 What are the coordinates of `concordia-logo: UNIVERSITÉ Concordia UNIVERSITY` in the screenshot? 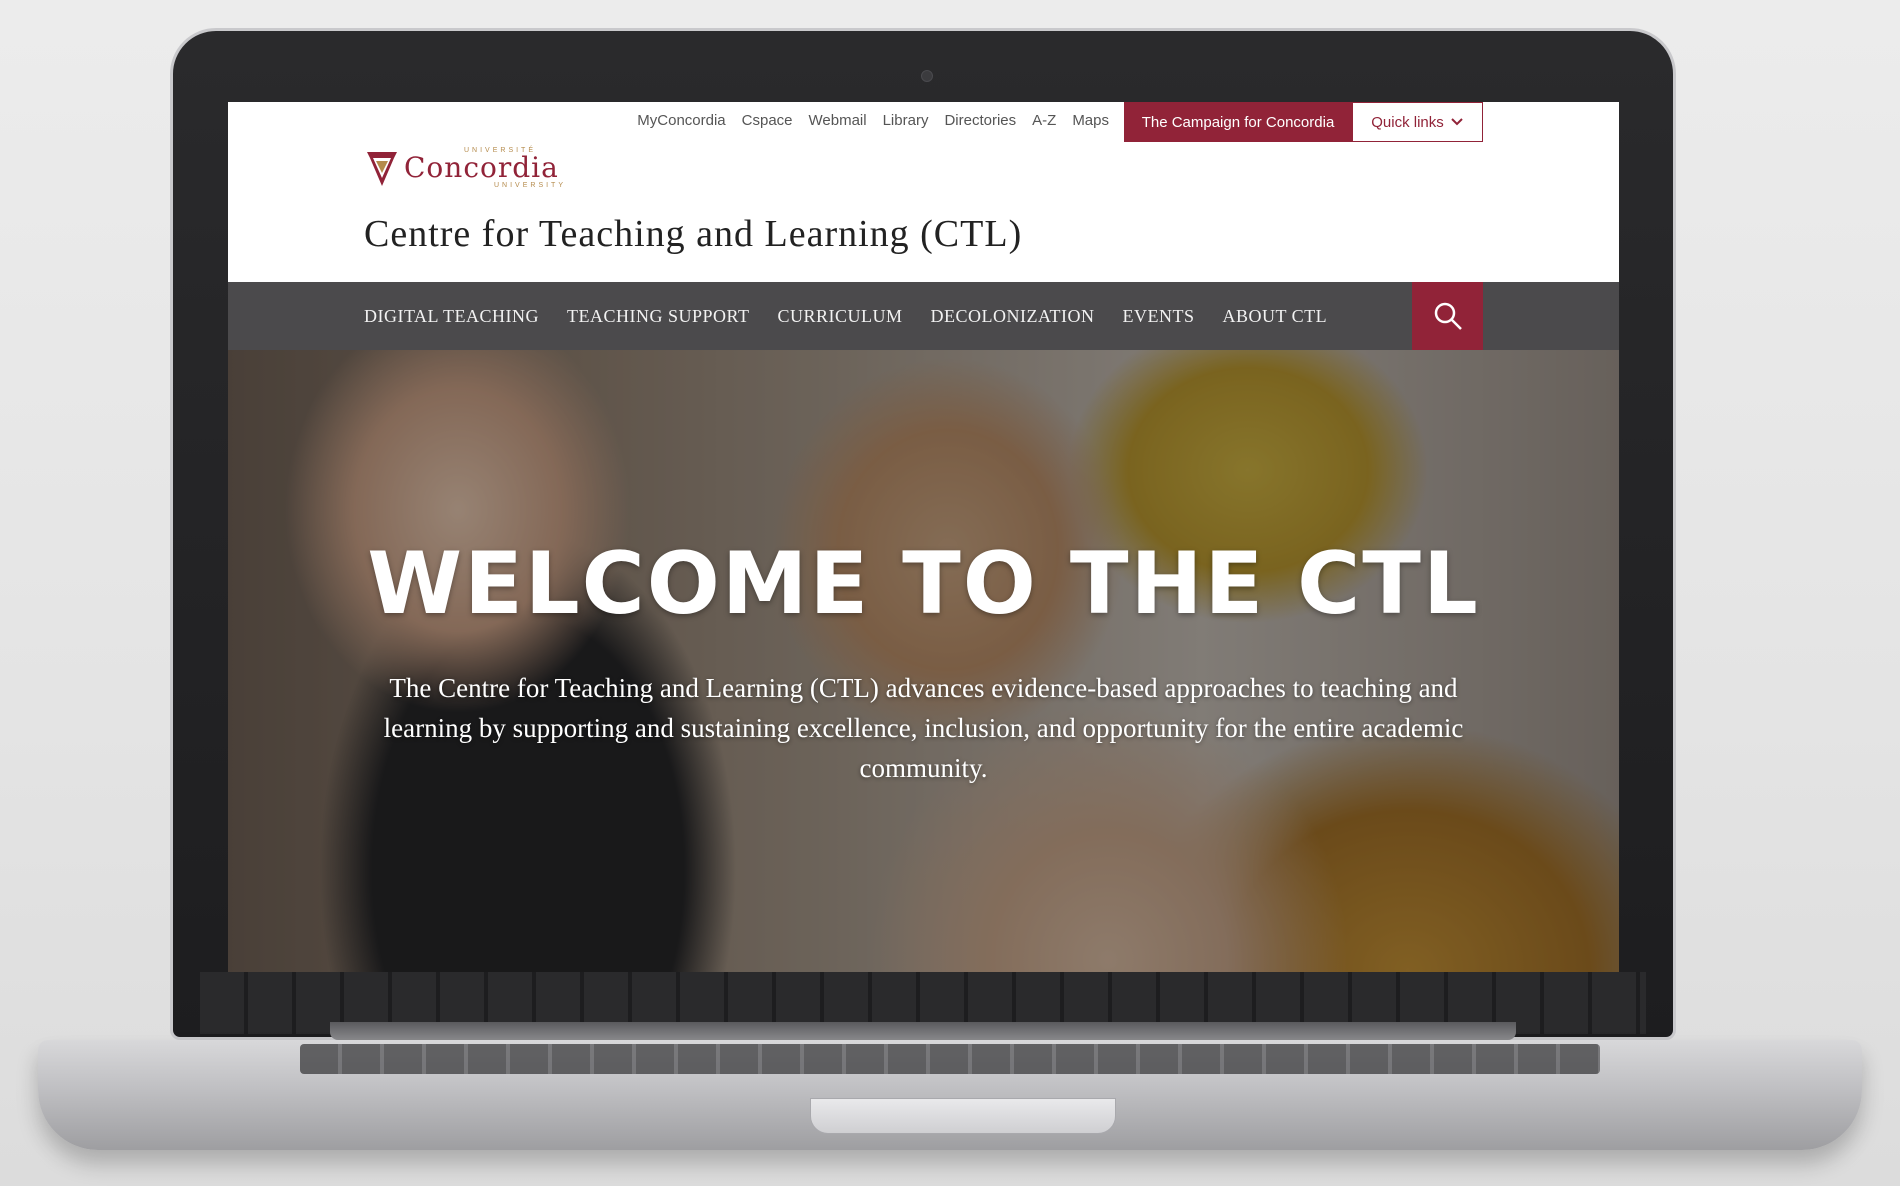 It's located at (465, 168).